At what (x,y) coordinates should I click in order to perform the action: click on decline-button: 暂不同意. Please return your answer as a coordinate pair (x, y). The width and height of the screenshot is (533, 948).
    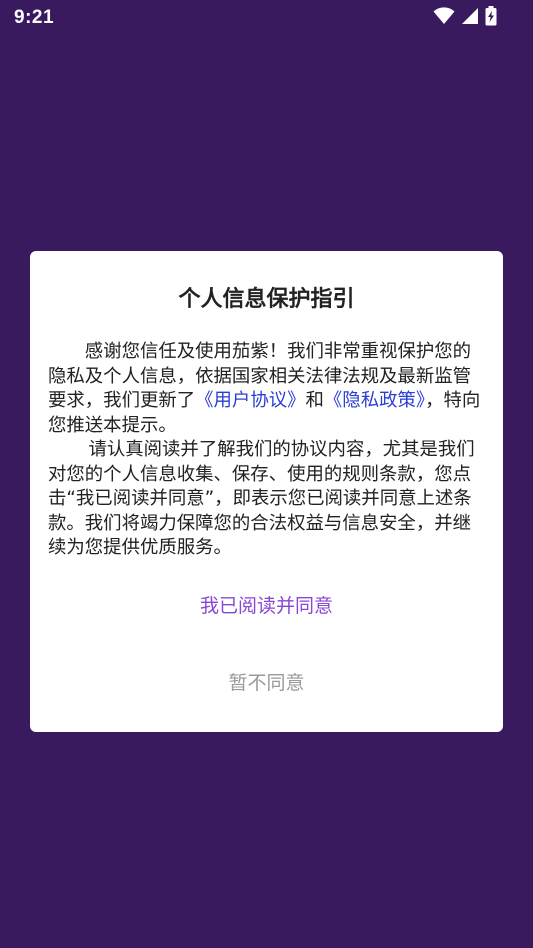
    Looking at the image, I should click on (266, 683).